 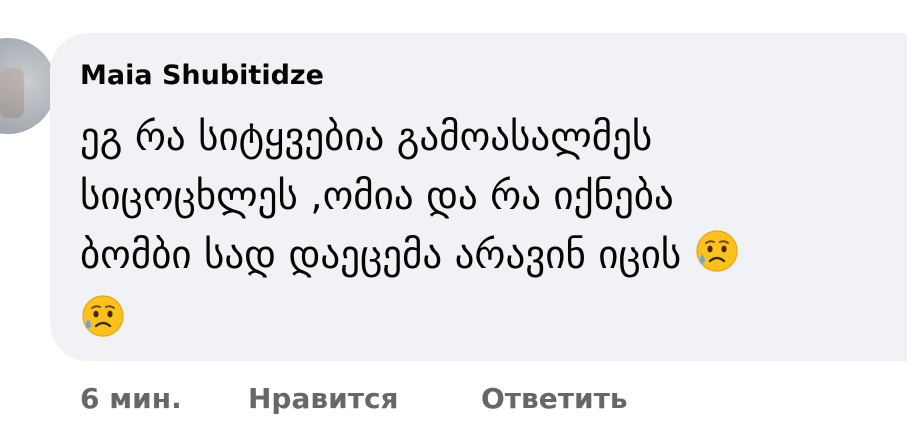 What do you see at coordinates (202, 75) in the screenshot?
I see `comment-author: Maia Shubitidze` at bounding box center [202, 75].